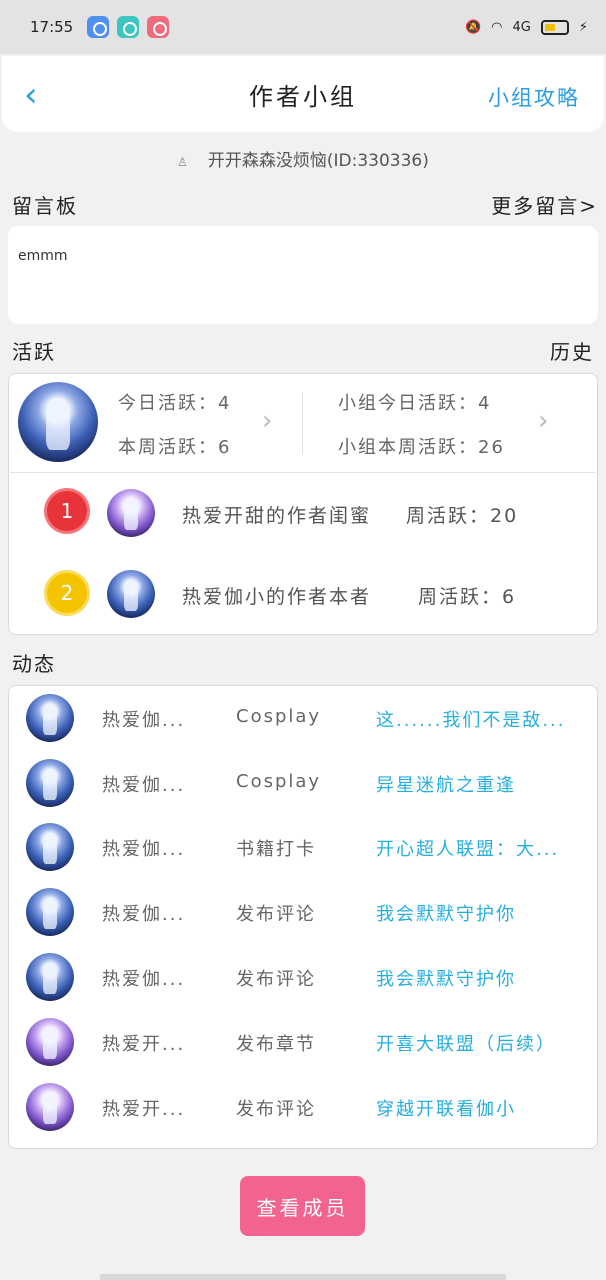  I want to click on status-indicators: 🔕 ◠ 4G ⚡, so click(526, 27).